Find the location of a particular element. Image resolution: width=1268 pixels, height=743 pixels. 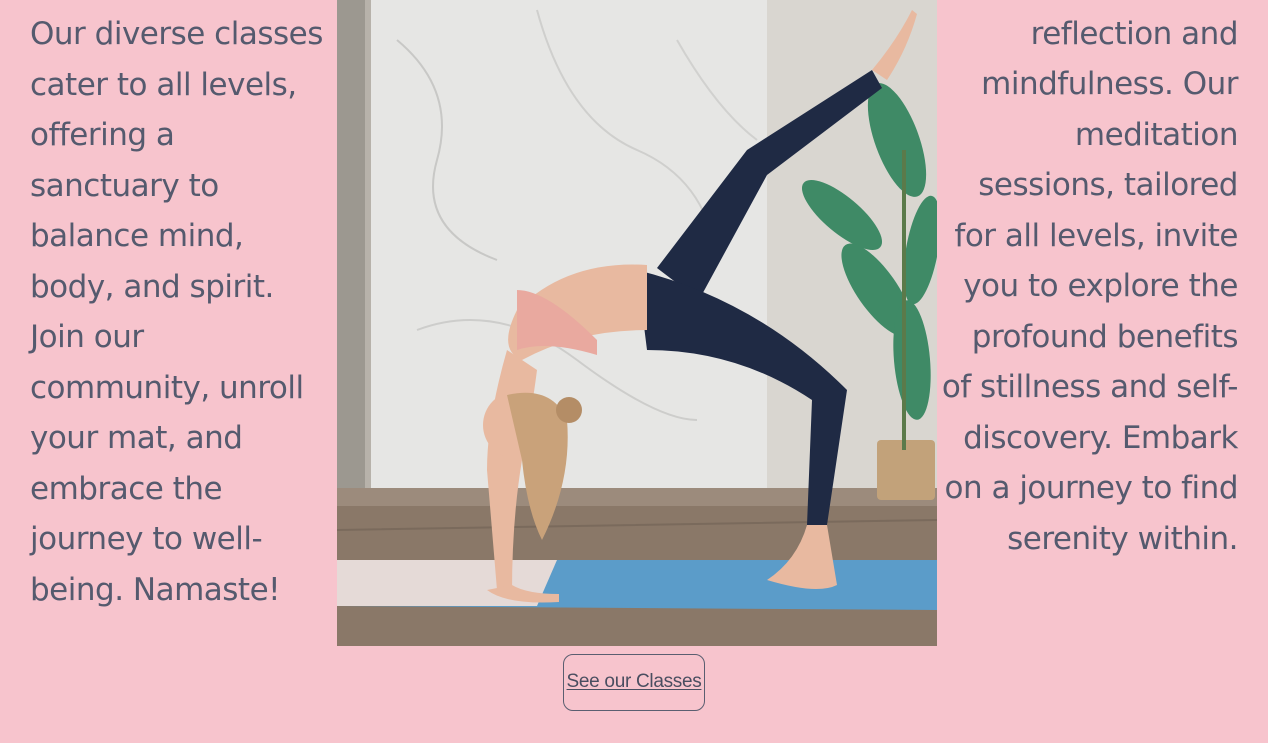

see-classes-button: See our Classes is located at coordinates (634, 682).